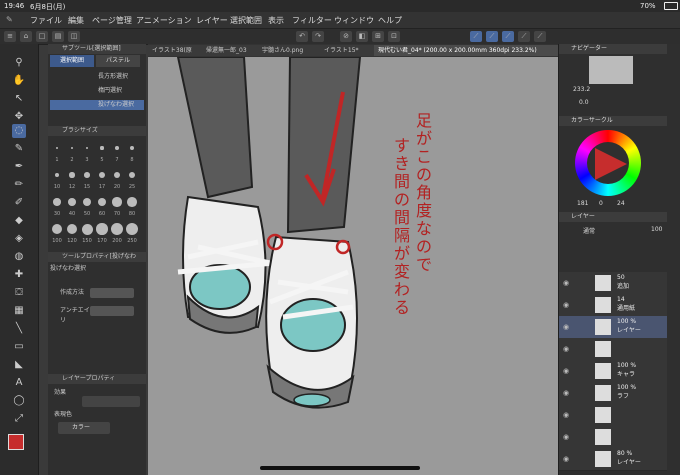 This screenshot has width=680, height=475. What do you see at coordinates (74, 36) in the screenshot?
I see `clear-icon: ◫` at bounding box center [74, 36].